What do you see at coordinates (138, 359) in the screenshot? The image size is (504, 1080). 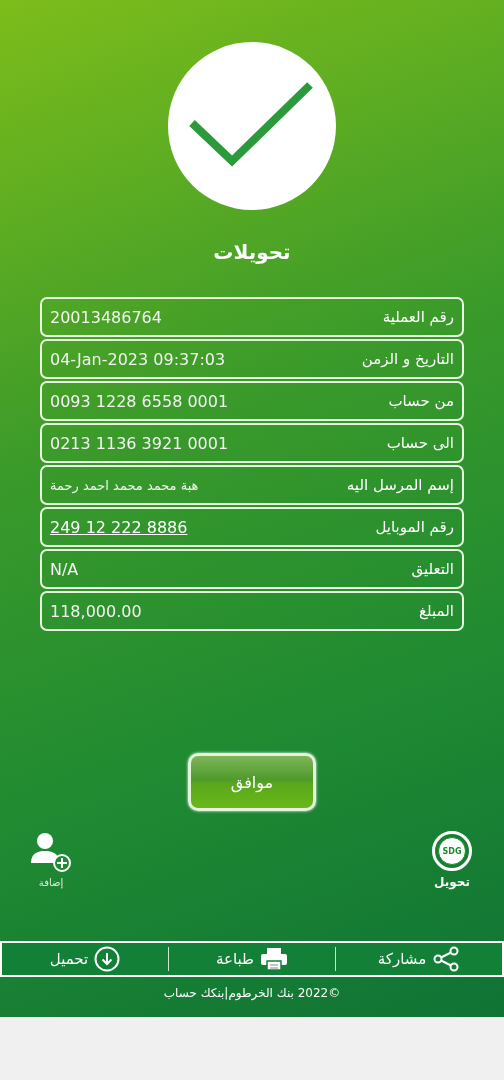 I see `detail-value: 04-Jan-2023 09:37:03` at bounding box center [138, 359].